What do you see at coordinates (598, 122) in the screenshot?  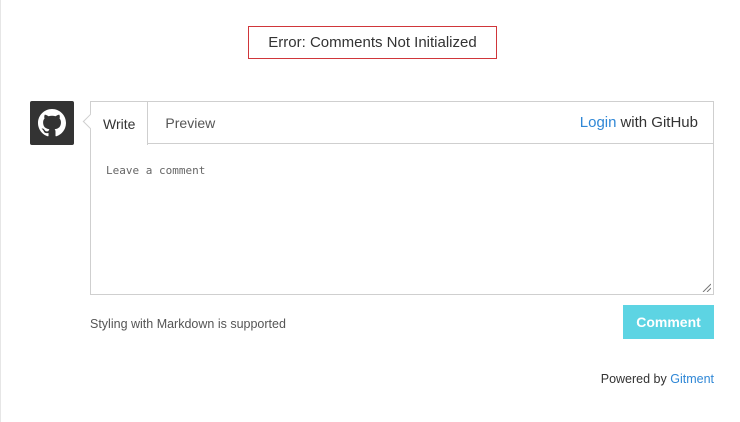 I see `login-link: Login` at bounding box center [598, 122].